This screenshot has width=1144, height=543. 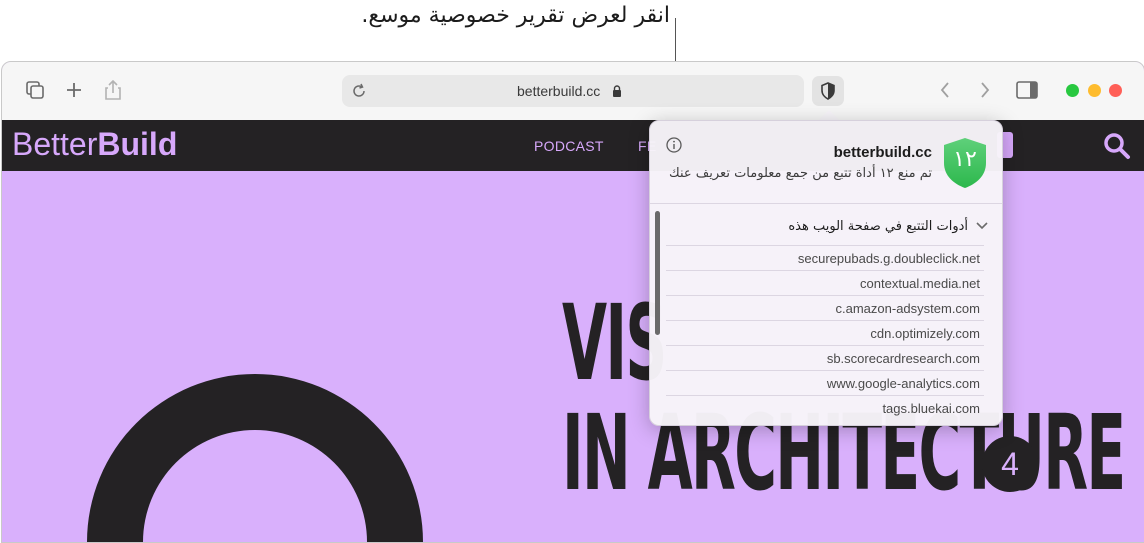 What do you see at coordinates (1094, 90) in the screenshot?
I see `minimize-window-button` at bounding box center [1094, 90].